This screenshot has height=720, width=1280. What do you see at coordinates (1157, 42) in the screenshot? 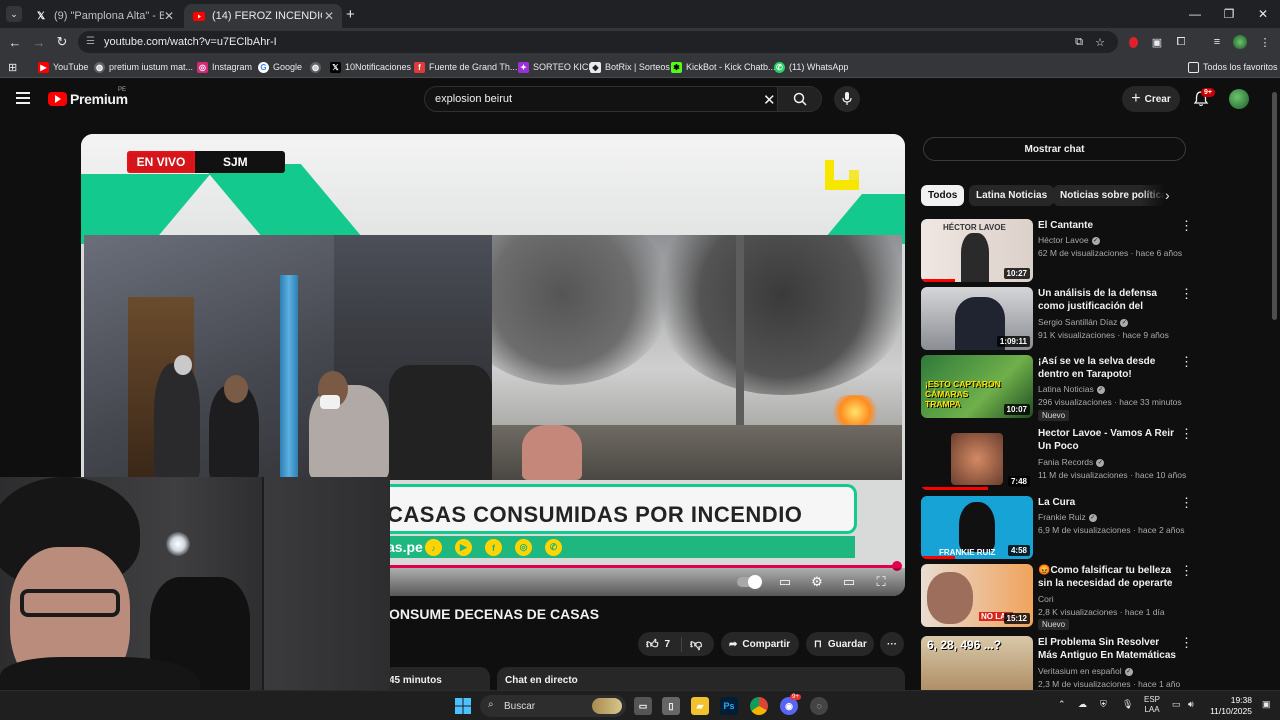
I see `extension-icon: ▣` at bounding box center [1157, 42].